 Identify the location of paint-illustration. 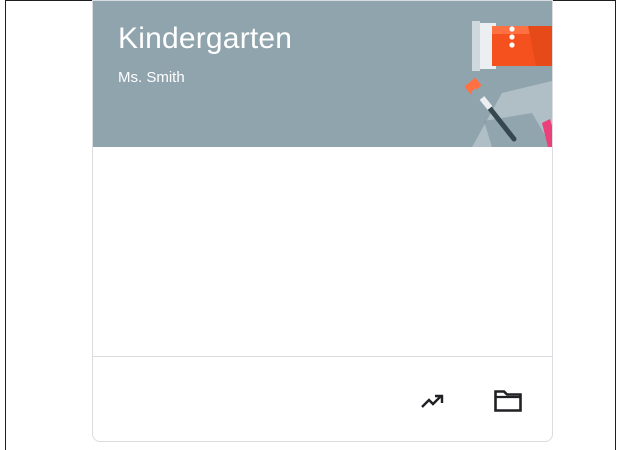
(508, 84).